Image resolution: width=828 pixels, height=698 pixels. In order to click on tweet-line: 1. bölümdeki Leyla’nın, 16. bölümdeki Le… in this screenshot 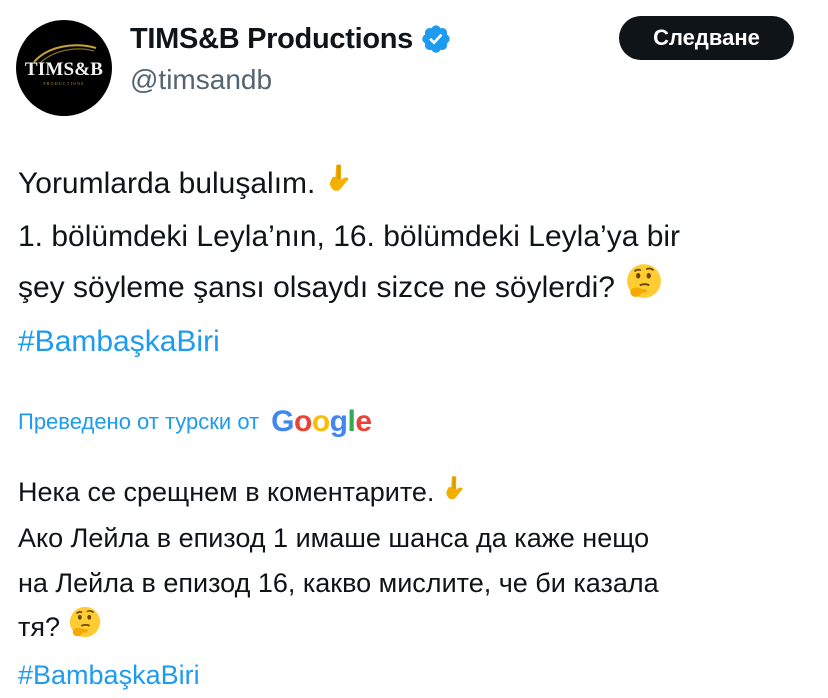, I will do `click(349, 236)`.